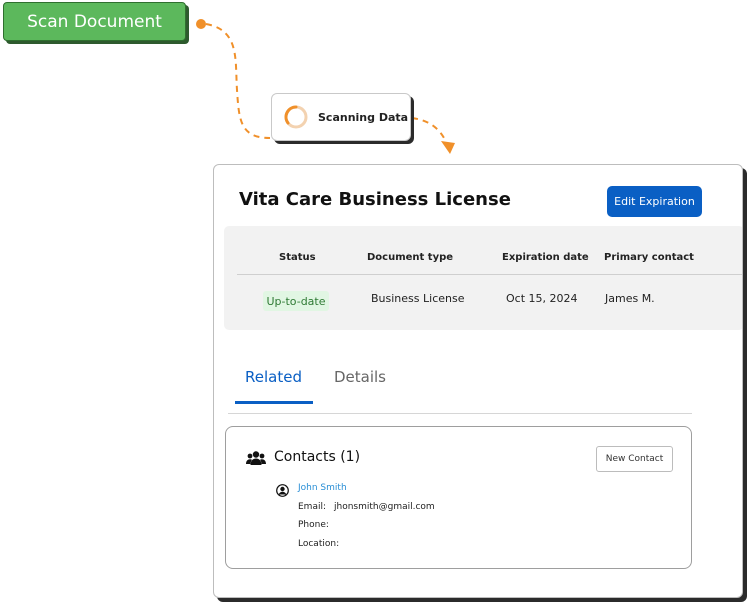  I want to click on flow-arrow-head-icon, so click(448, 147).